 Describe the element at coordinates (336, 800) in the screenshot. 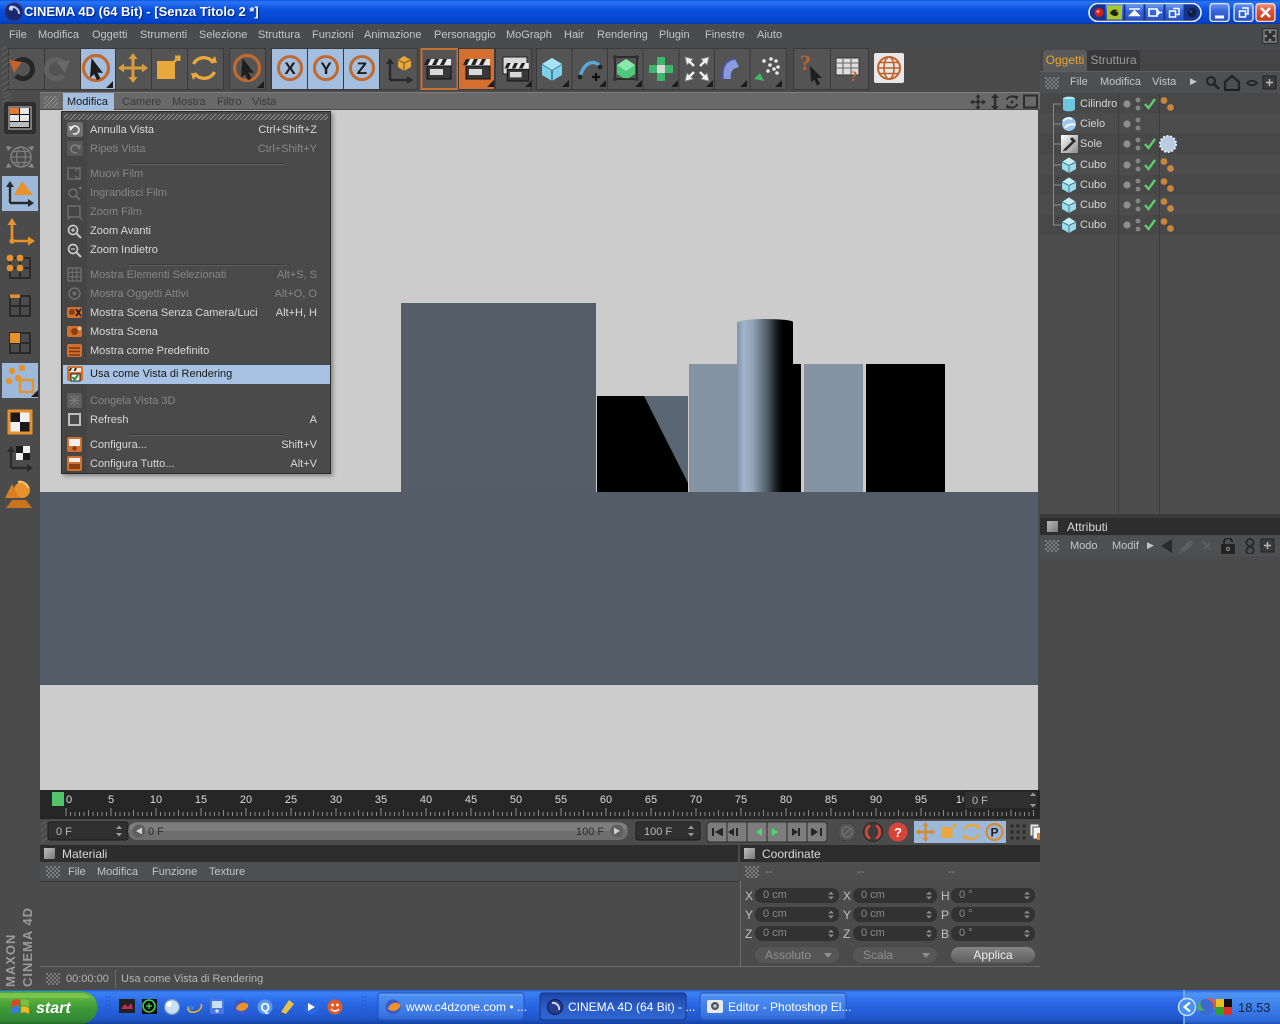

I see `svg-text: 30` at that location.